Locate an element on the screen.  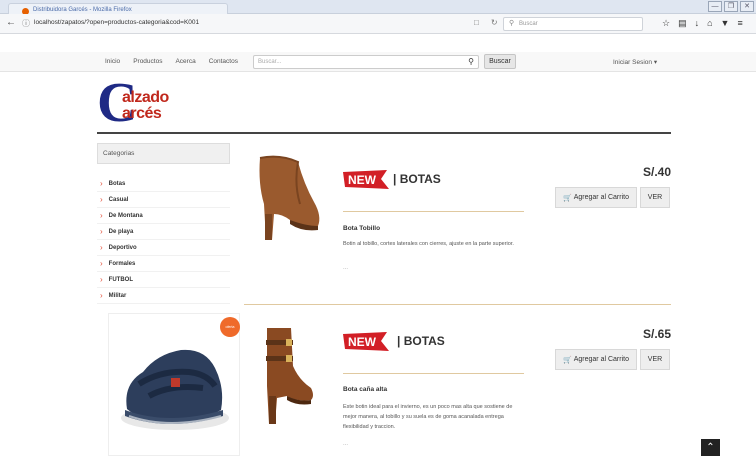
category-item-de-montana: › De Montana is located at coordinates (163, 216).